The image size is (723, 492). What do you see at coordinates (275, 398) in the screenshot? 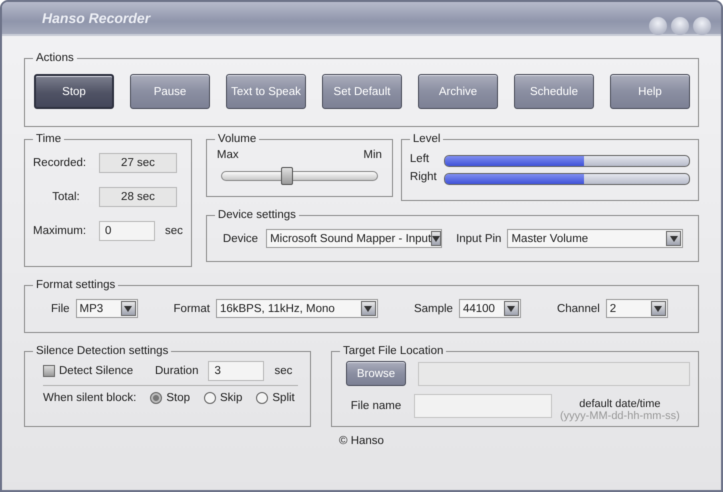
I see `radio-option: Split` at bounding box center [275, 398].